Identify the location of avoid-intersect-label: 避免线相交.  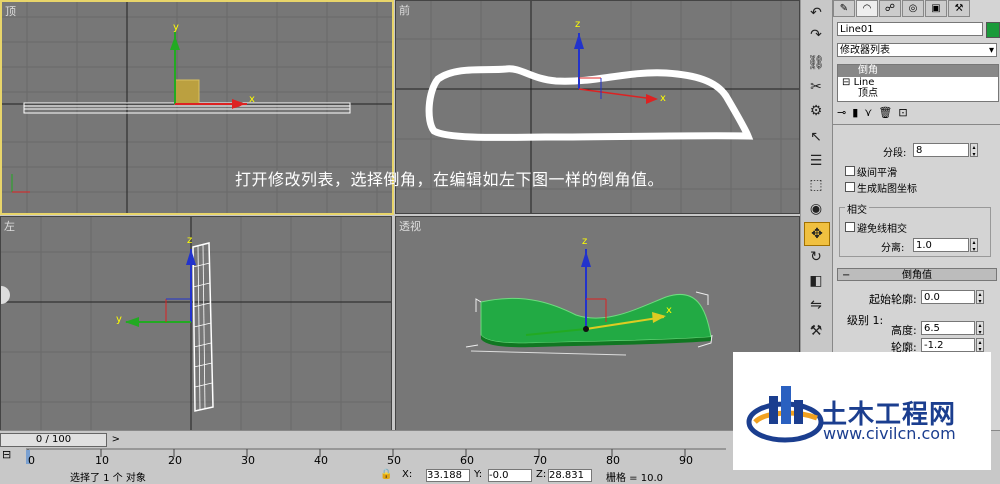
(882, 229).